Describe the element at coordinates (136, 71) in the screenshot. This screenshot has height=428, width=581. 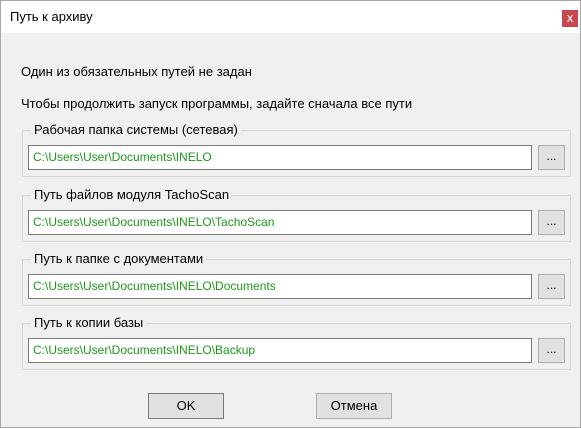
I see `missing-path-message: Один из обязательных путей не задан` at that location.